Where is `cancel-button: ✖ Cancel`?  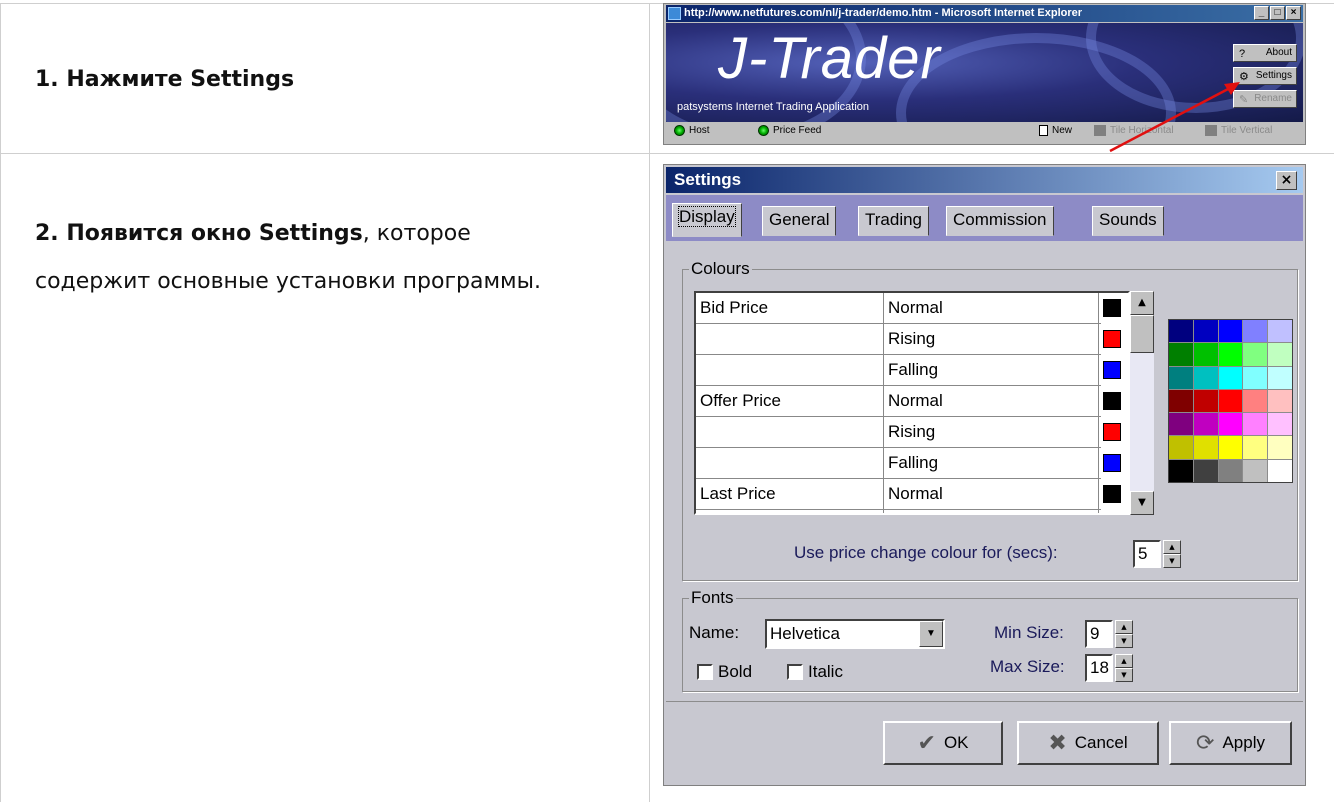
cancel-button: ✖ Cancel is located at coordinates (1088, 743).